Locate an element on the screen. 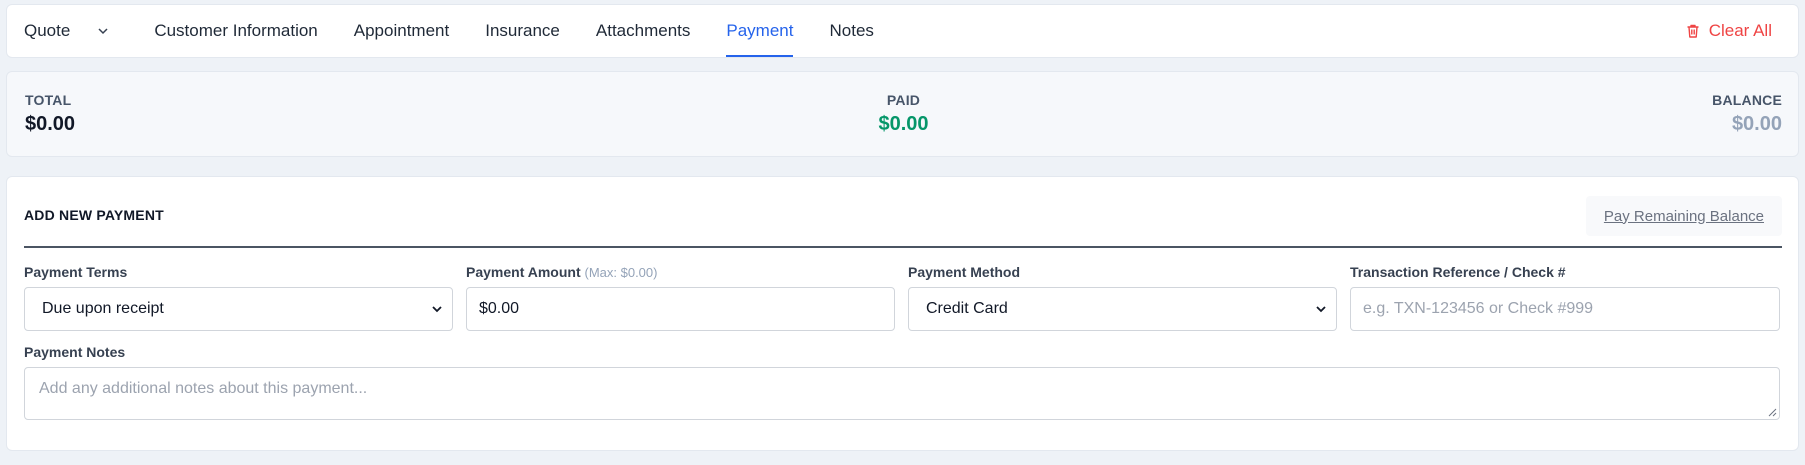 The width and height of the screenshot is (1805, 465). tab-customer-information: Customer Information is located at coordinates (235, 31).